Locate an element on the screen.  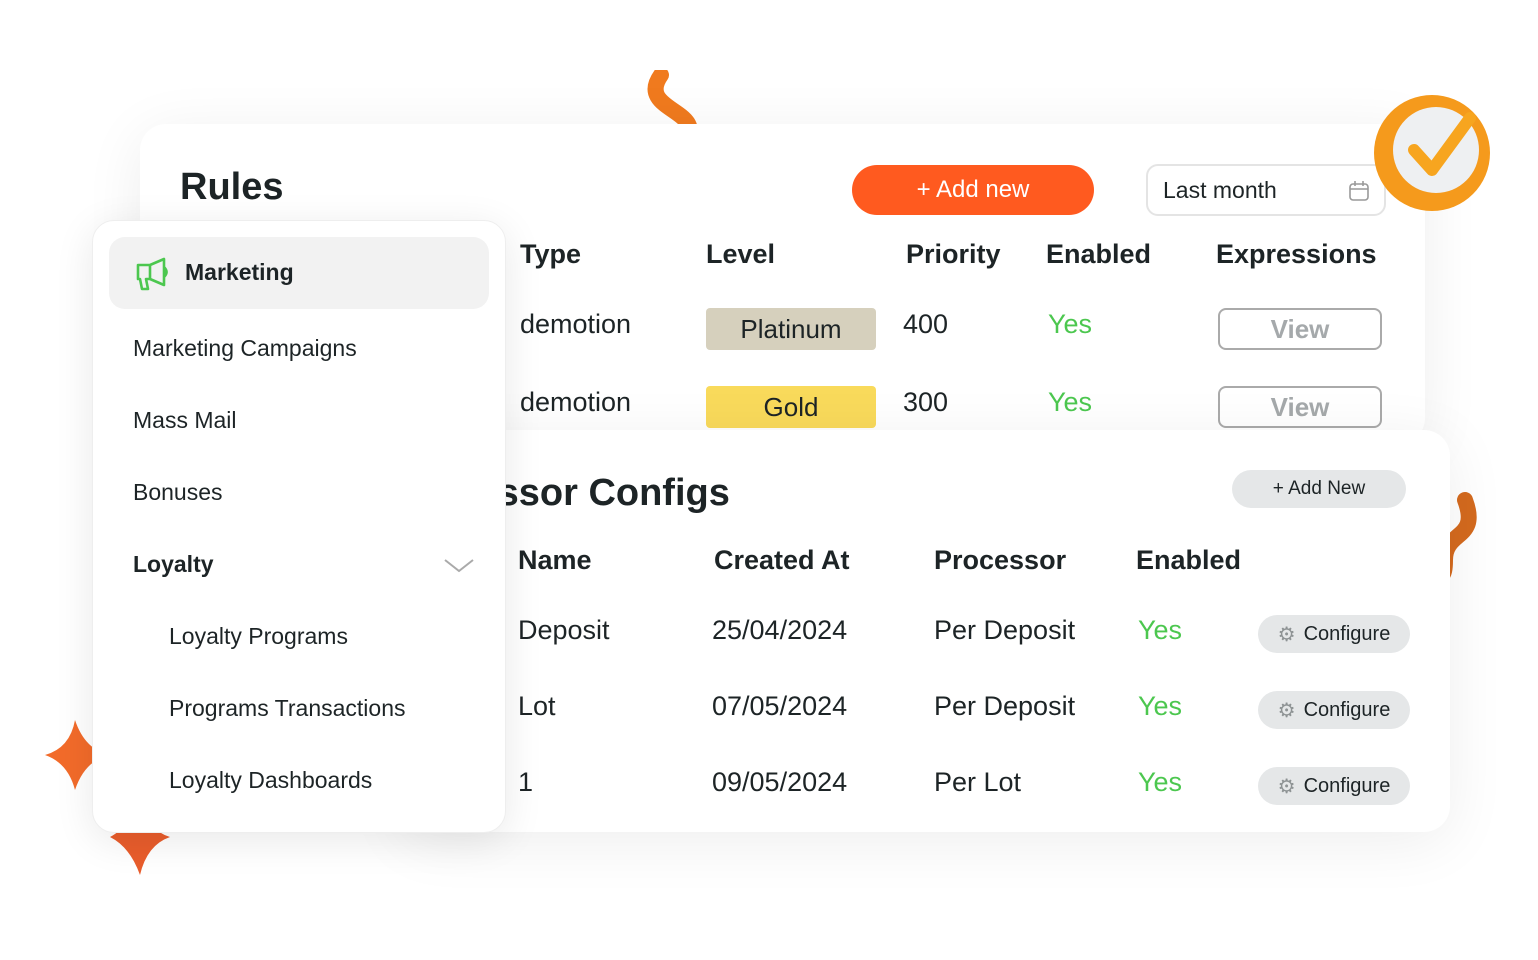
col-name: Name is located at coordinates (555, 560).